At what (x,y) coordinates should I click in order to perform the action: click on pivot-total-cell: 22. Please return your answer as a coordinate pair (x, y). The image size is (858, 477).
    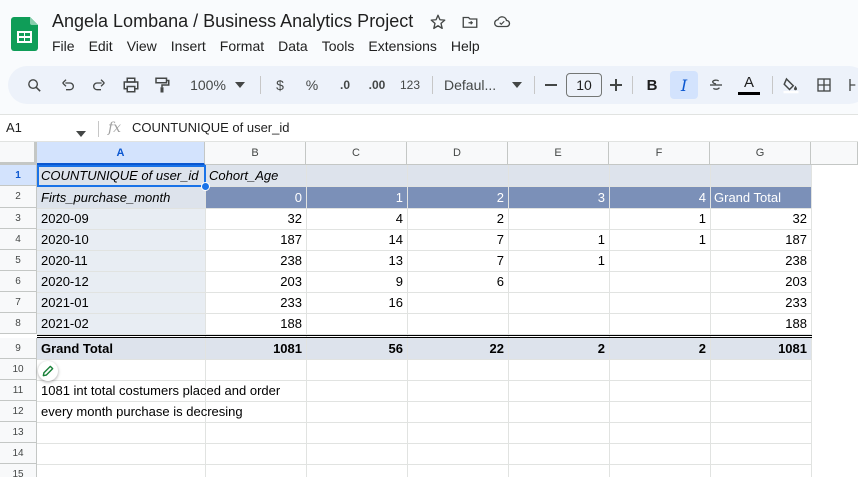
    Looking at the image, I should click on (457, 348).